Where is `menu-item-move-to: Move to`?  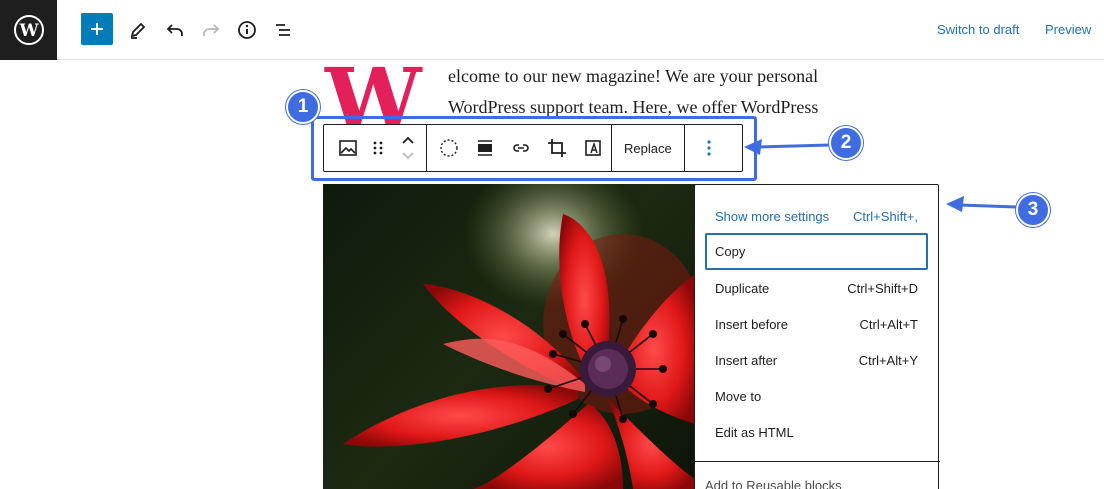
menu-item-move-to: Move to is located at coordinates (816, 396).